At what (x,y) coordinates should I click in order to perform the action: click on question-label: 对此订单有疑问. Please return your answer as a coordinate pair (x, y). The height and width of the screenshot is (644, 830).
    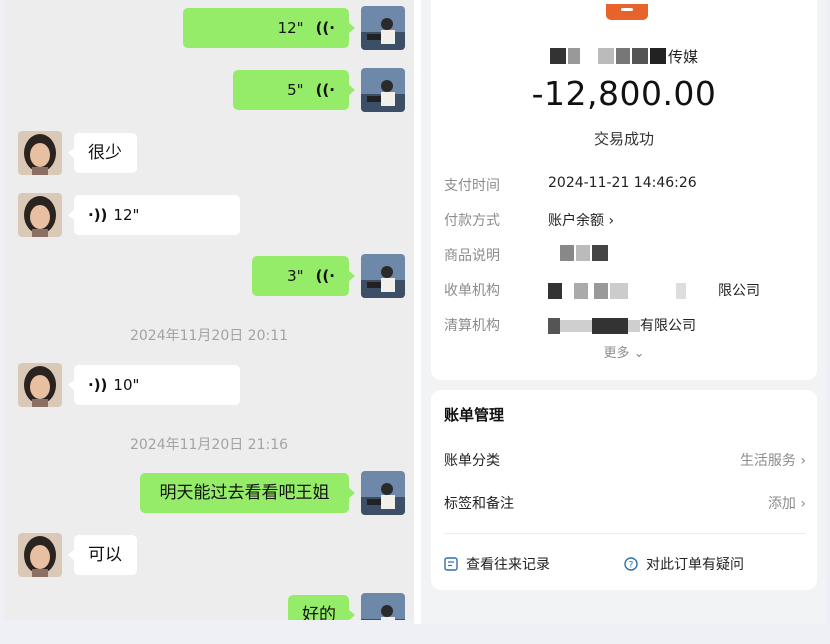
    Looking at the image, I should click on (695, 565).